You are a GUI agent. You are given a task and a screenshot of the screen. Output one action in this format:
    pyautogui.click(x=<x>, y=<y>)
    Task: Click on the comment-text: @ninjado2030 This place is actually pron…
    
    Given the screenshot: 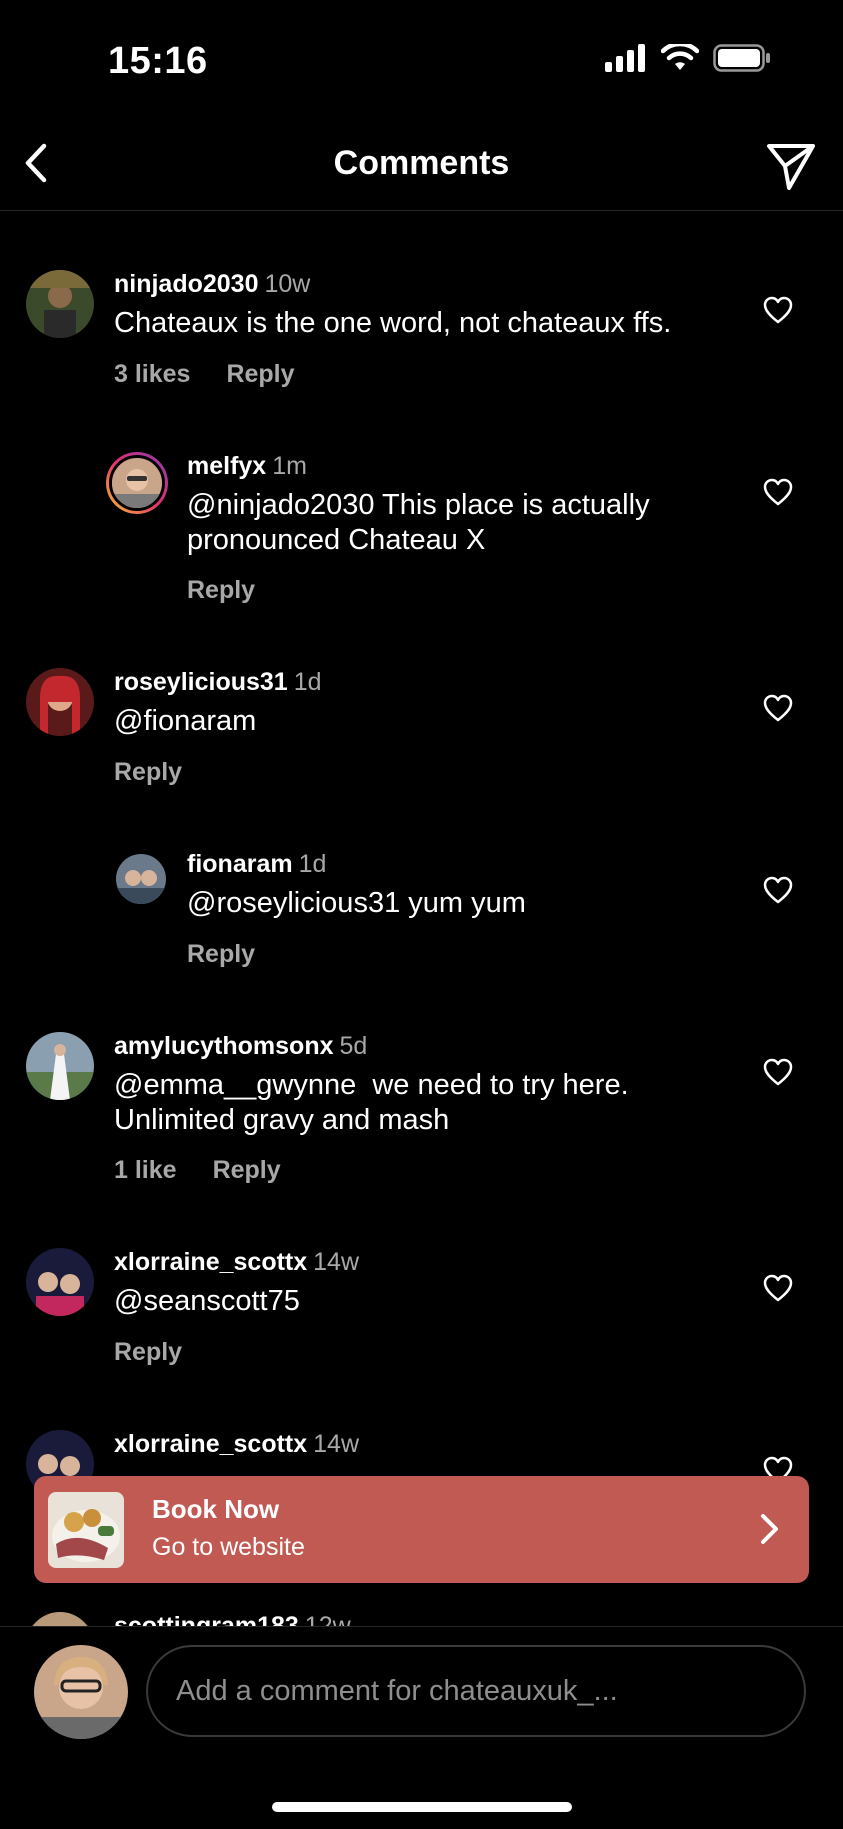 What is the action you would take?
    pyautogui.click(x=418, y=522)
    